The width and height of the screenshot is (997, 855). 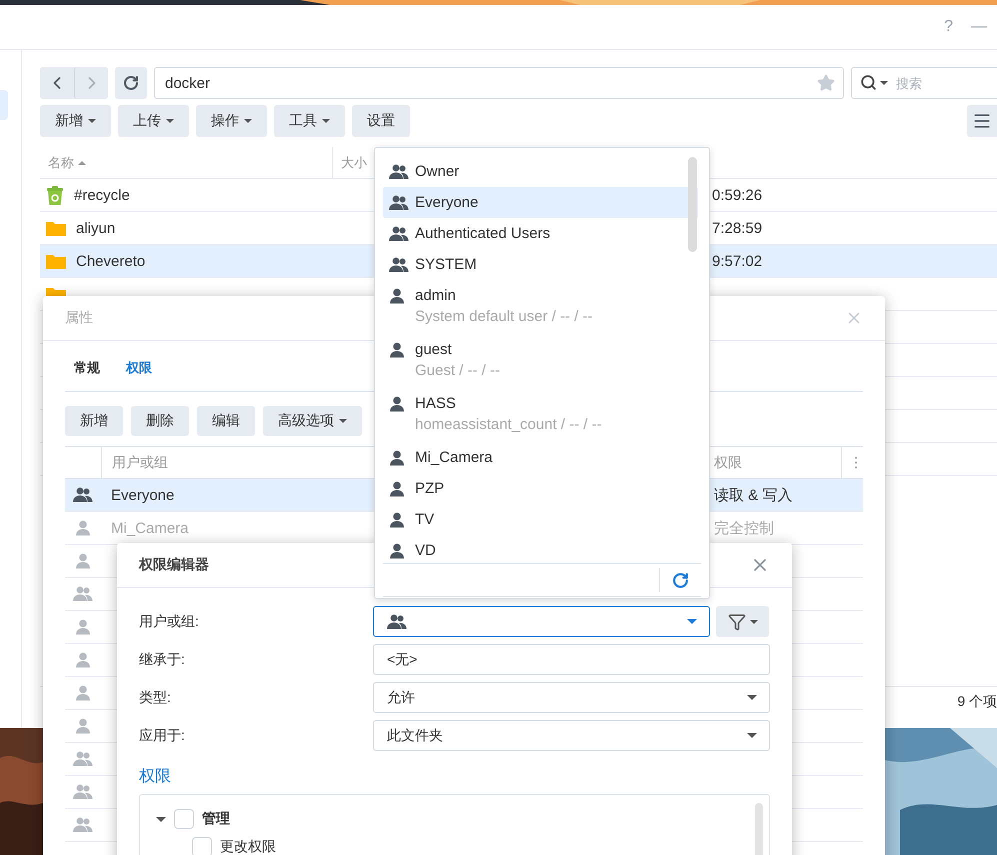 What do you see at coordinates (736, 195) in the screenshot?
I see `modified-time: 0:59:26` at bounding box center [736, 195].